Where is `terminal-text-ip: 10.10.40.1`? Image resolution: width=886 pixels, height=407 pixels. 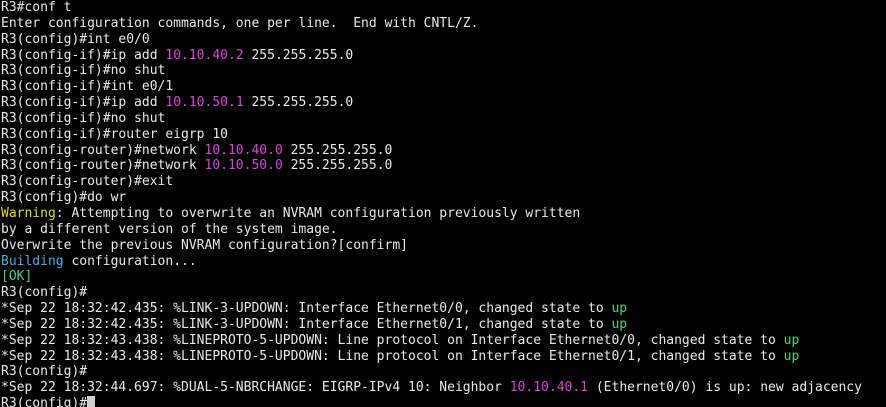 terminal-text-ip: 10.10.40.1 is located at coordinates (549, 388).